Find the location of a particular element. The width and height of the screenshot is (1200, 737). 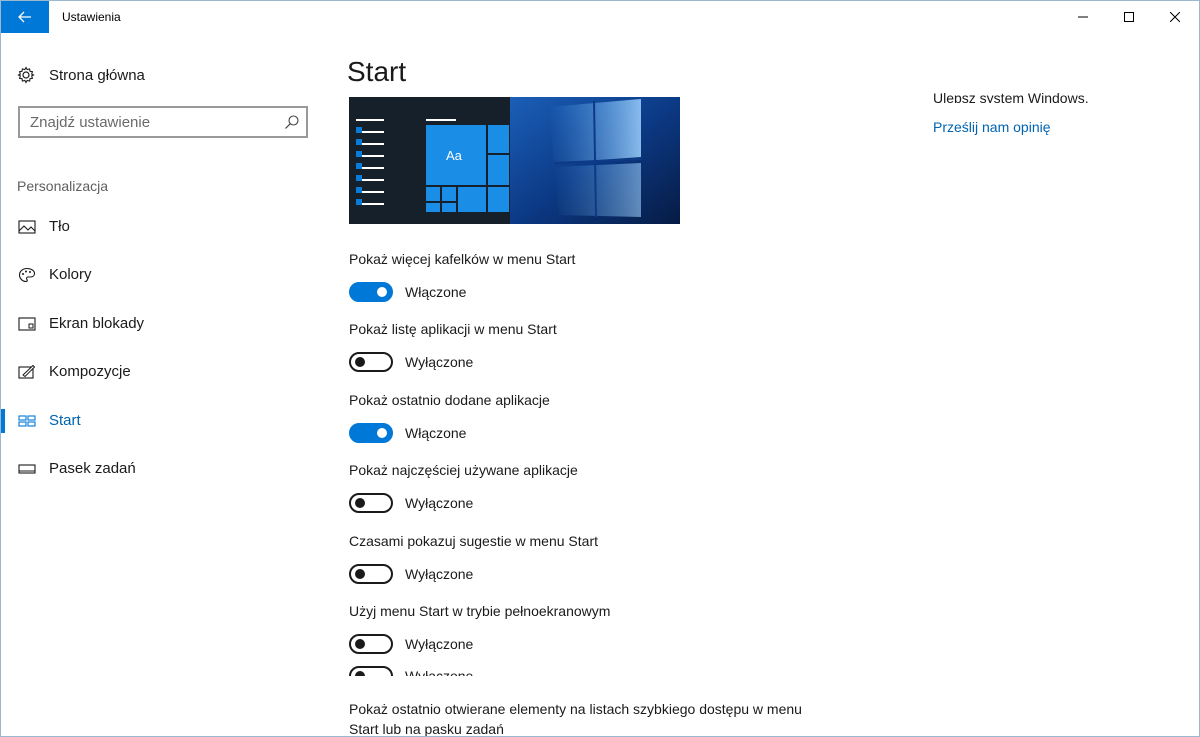

back-arrow-icon is located at coordinates (24, 17).